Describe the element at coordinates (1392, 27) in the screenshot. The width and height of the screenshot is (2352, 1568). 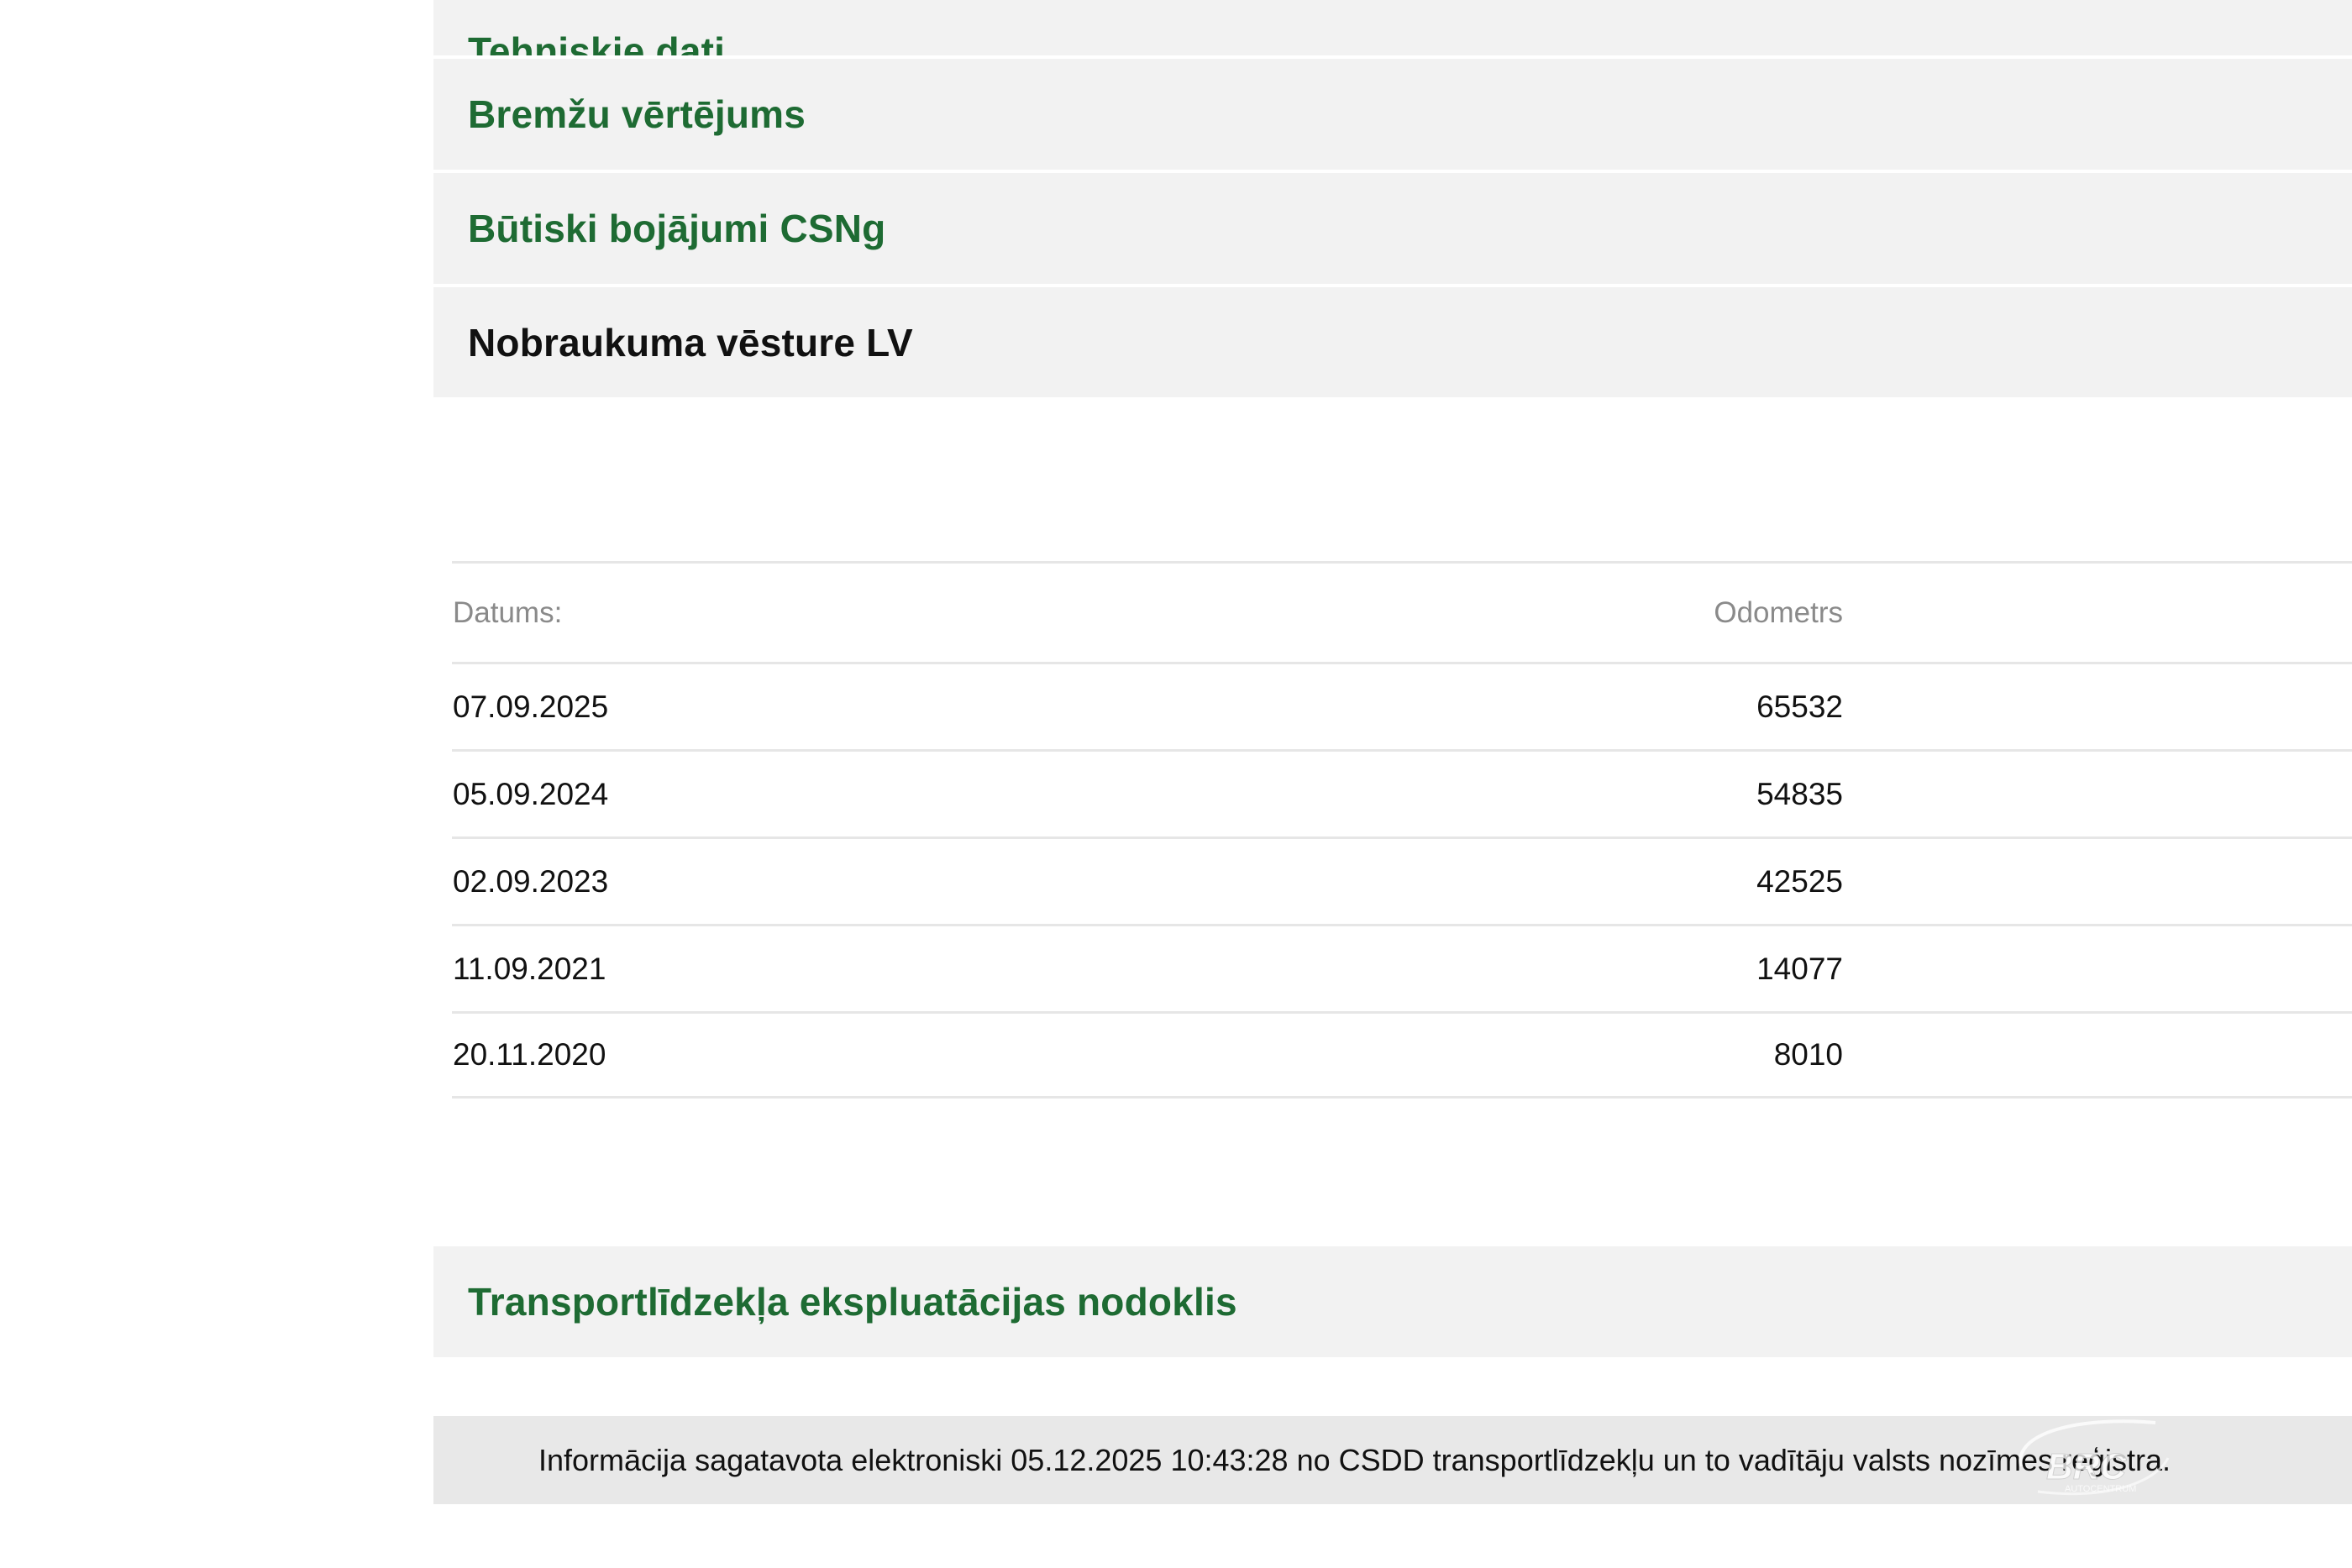
I see `section-tehniskie-dati: Tehniskie dati` at that location.